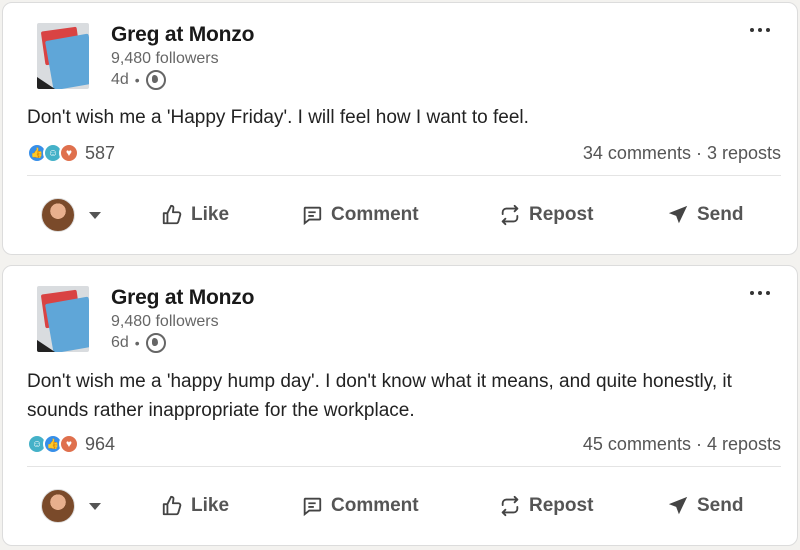 The image size is (800, 550). I want to click on social-counts: ☺ 👍 ♥ 964 45 comments · 4 reposts, so click(404, 444).